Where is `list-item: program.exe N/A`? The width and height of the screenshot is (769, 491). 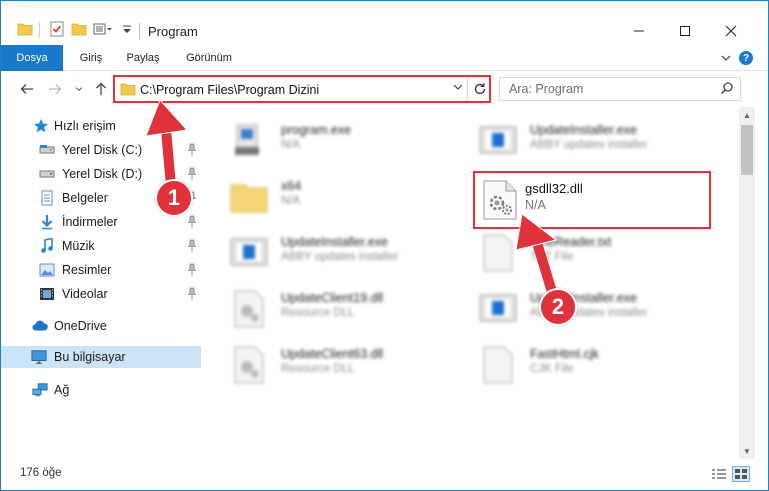 list-item: program.exe N/A is located at coordinates (349, 141).